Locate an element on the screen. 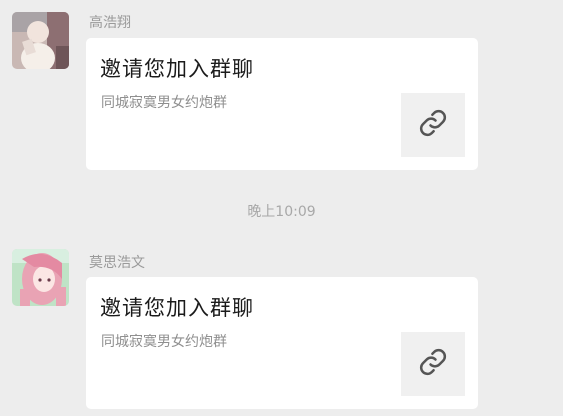 Image resolution: width=563 pixels, height=416 pixels. sender-name: 高浩翔 is located at coordinates (110, 23).